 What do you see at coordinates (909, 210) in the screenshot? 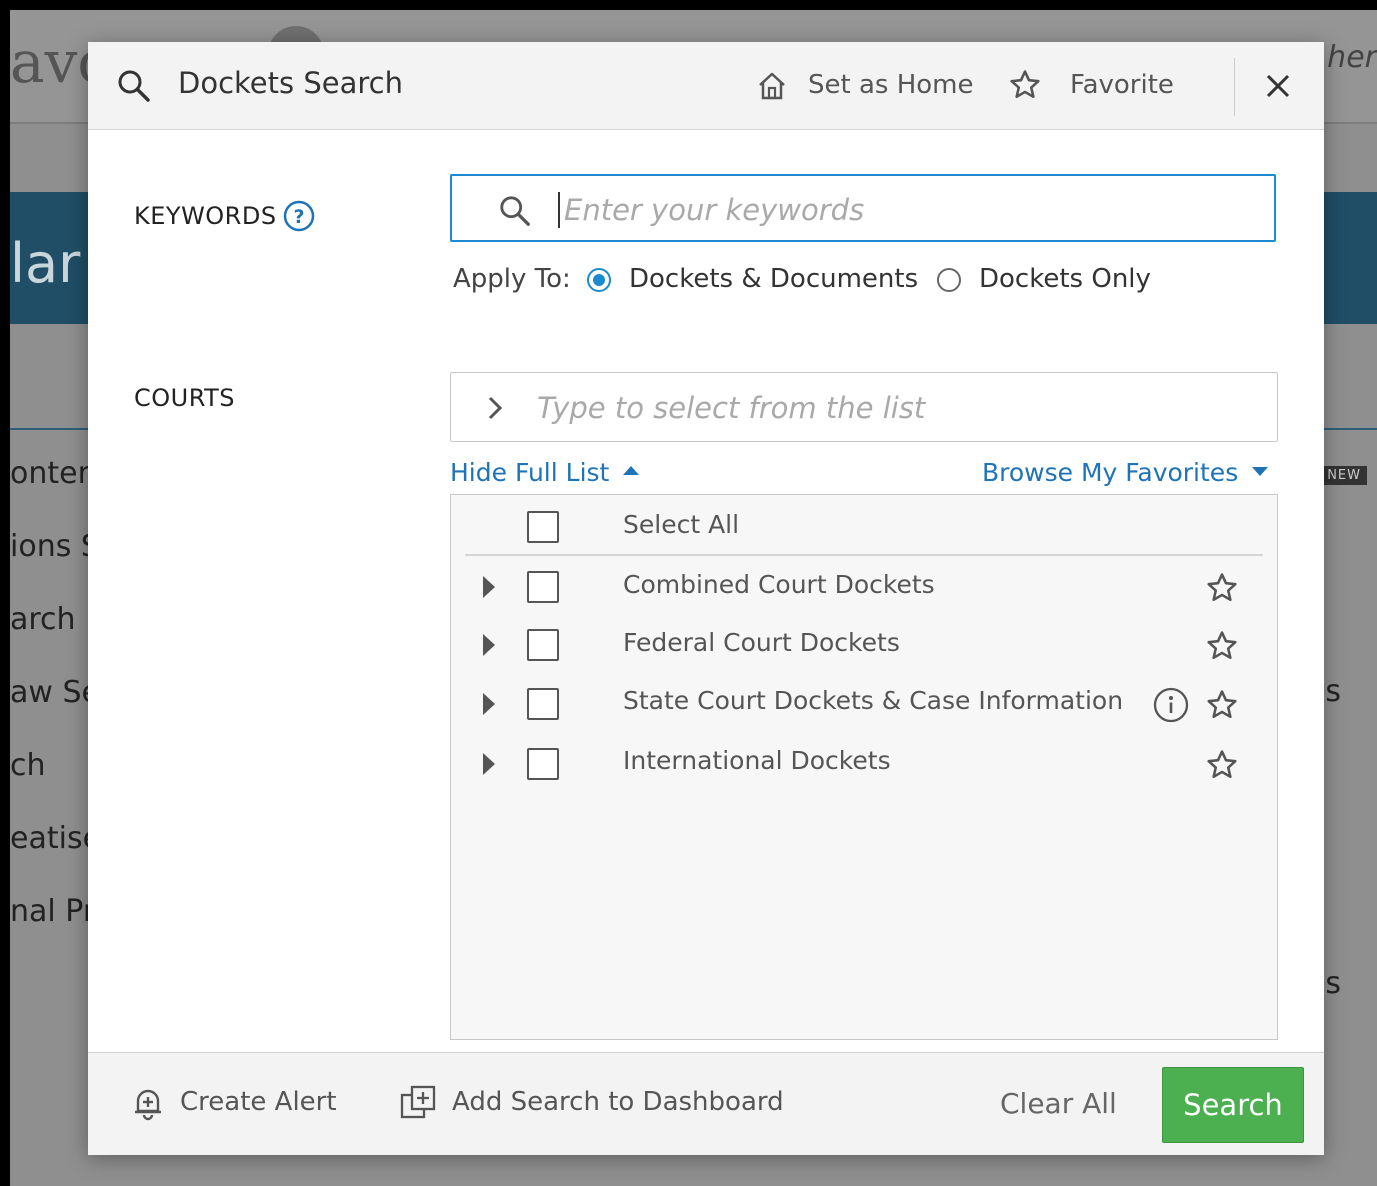
I see `keywords-input` at bounding box center [909, 210].